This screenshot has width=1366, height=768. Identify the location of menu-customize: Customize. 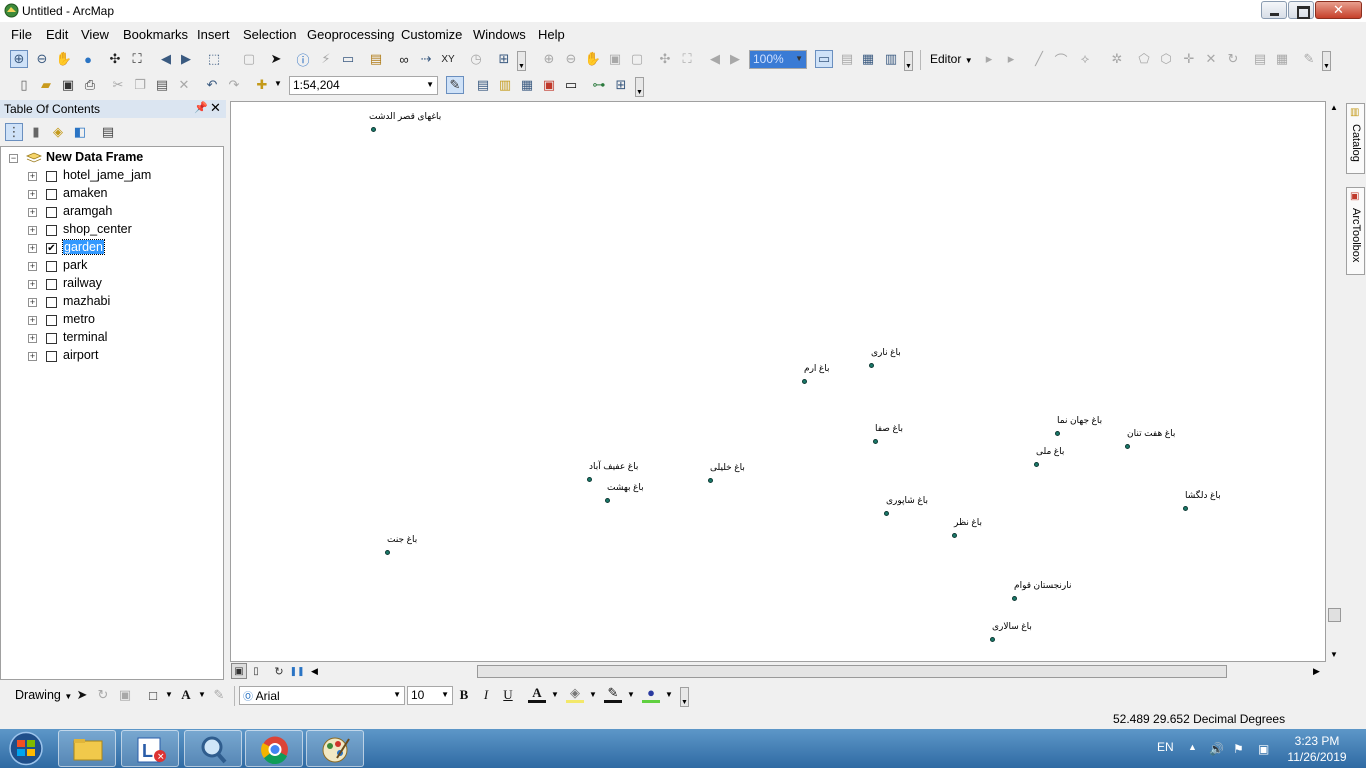
(431, 34).